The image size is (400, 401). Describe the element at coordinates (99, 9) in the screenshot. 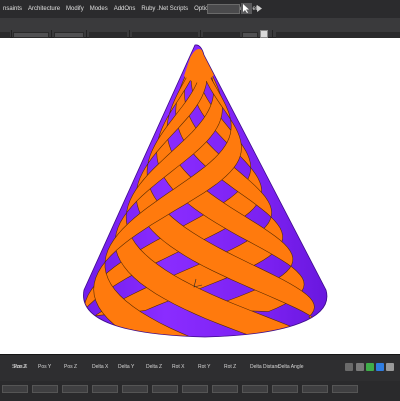

I see `menu-item: Modes` at that location.